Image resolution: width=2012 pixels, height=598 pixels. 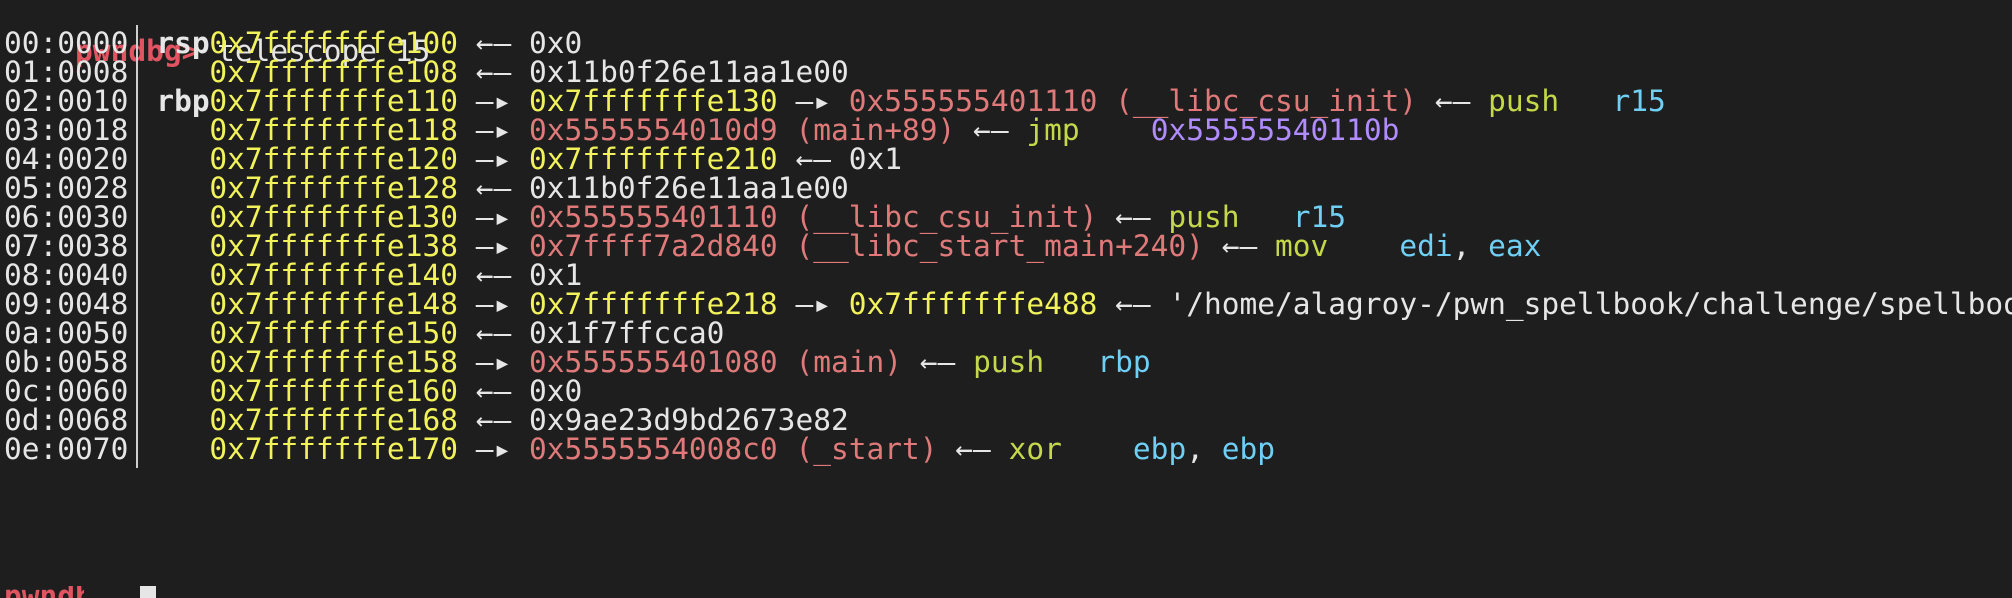 What do you see at coordinates (716, 362) in the screenshot?
I see `code-pointer: 0x555555401080 (main)` at bounding box center [716, 362].